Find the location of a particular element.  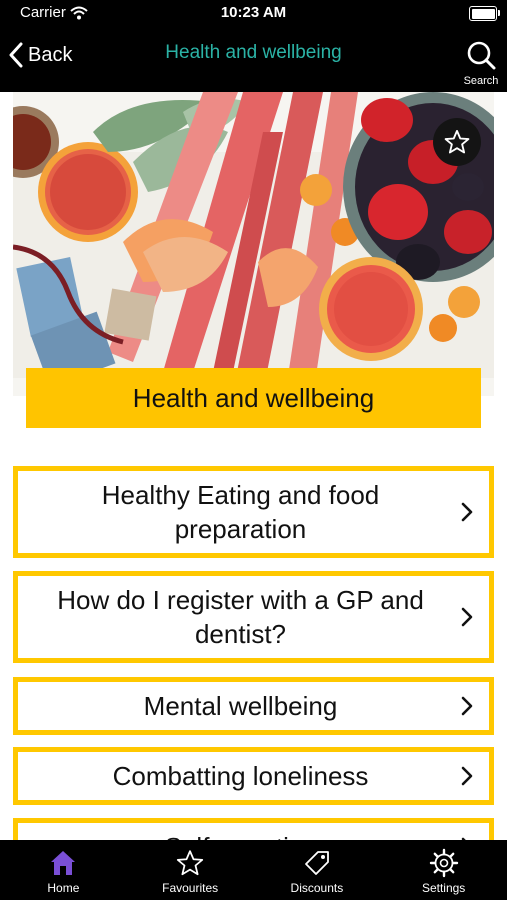

gear-icon is located at coordinates (443, 863).